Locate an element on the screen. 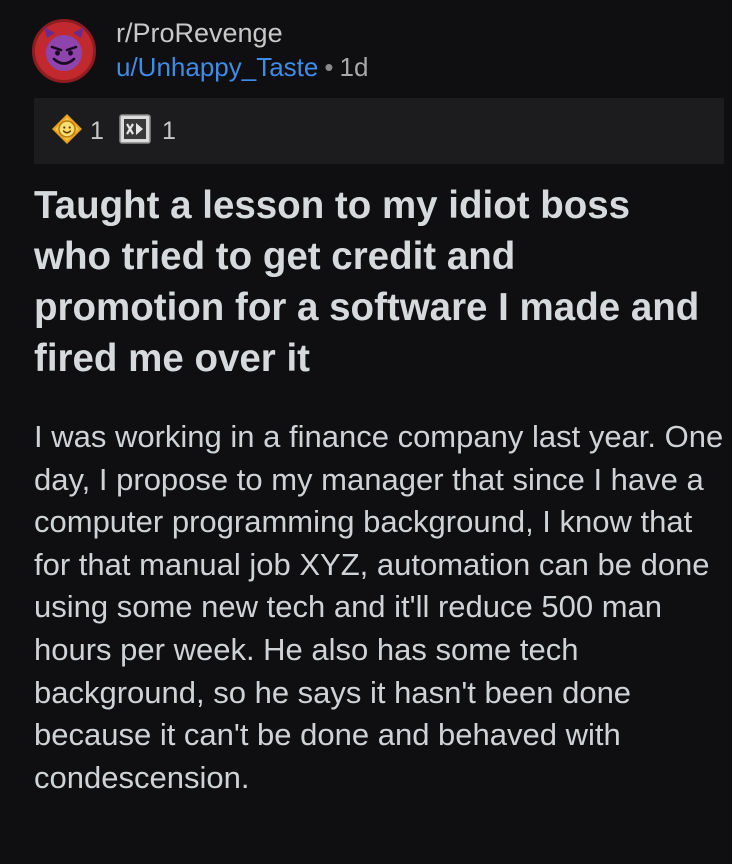 This screenshot has height=864, width=732. post-header: r/ProRevenge u/Unhappy_Taste • 1d is located at coordinates (372, 51).